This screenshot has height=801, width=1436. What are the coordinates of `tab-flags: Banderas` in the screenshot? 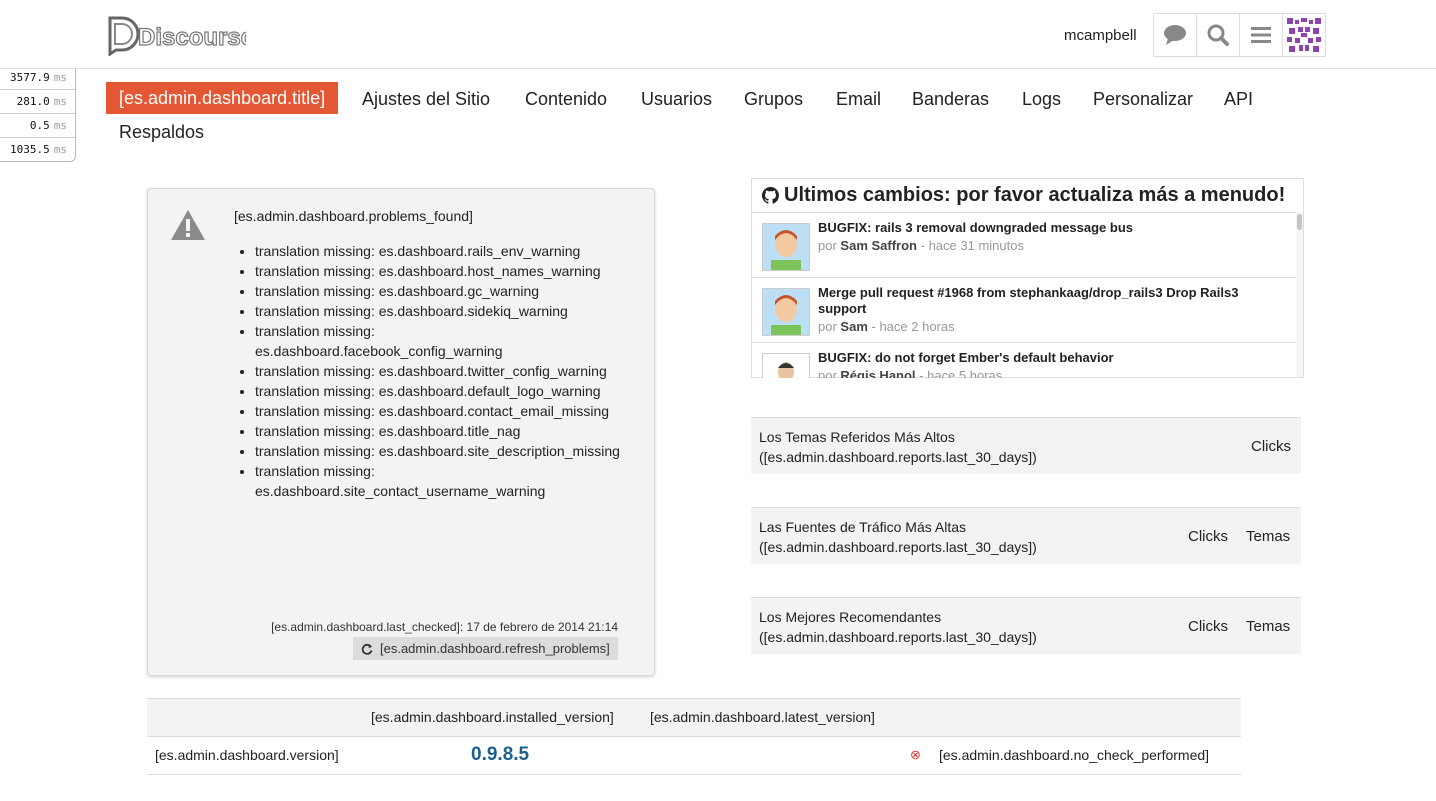 It's located at (950, 99).